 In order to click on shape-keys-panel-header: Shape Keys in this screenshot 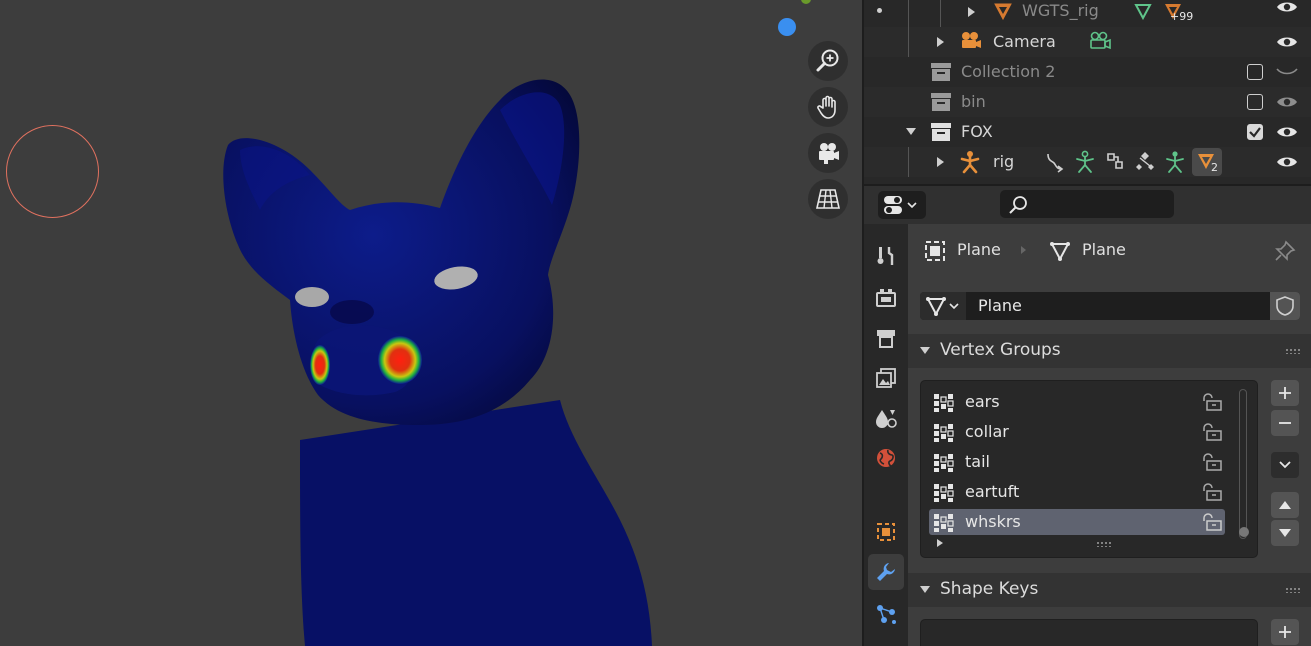, I will do `click(1109, 590)`.